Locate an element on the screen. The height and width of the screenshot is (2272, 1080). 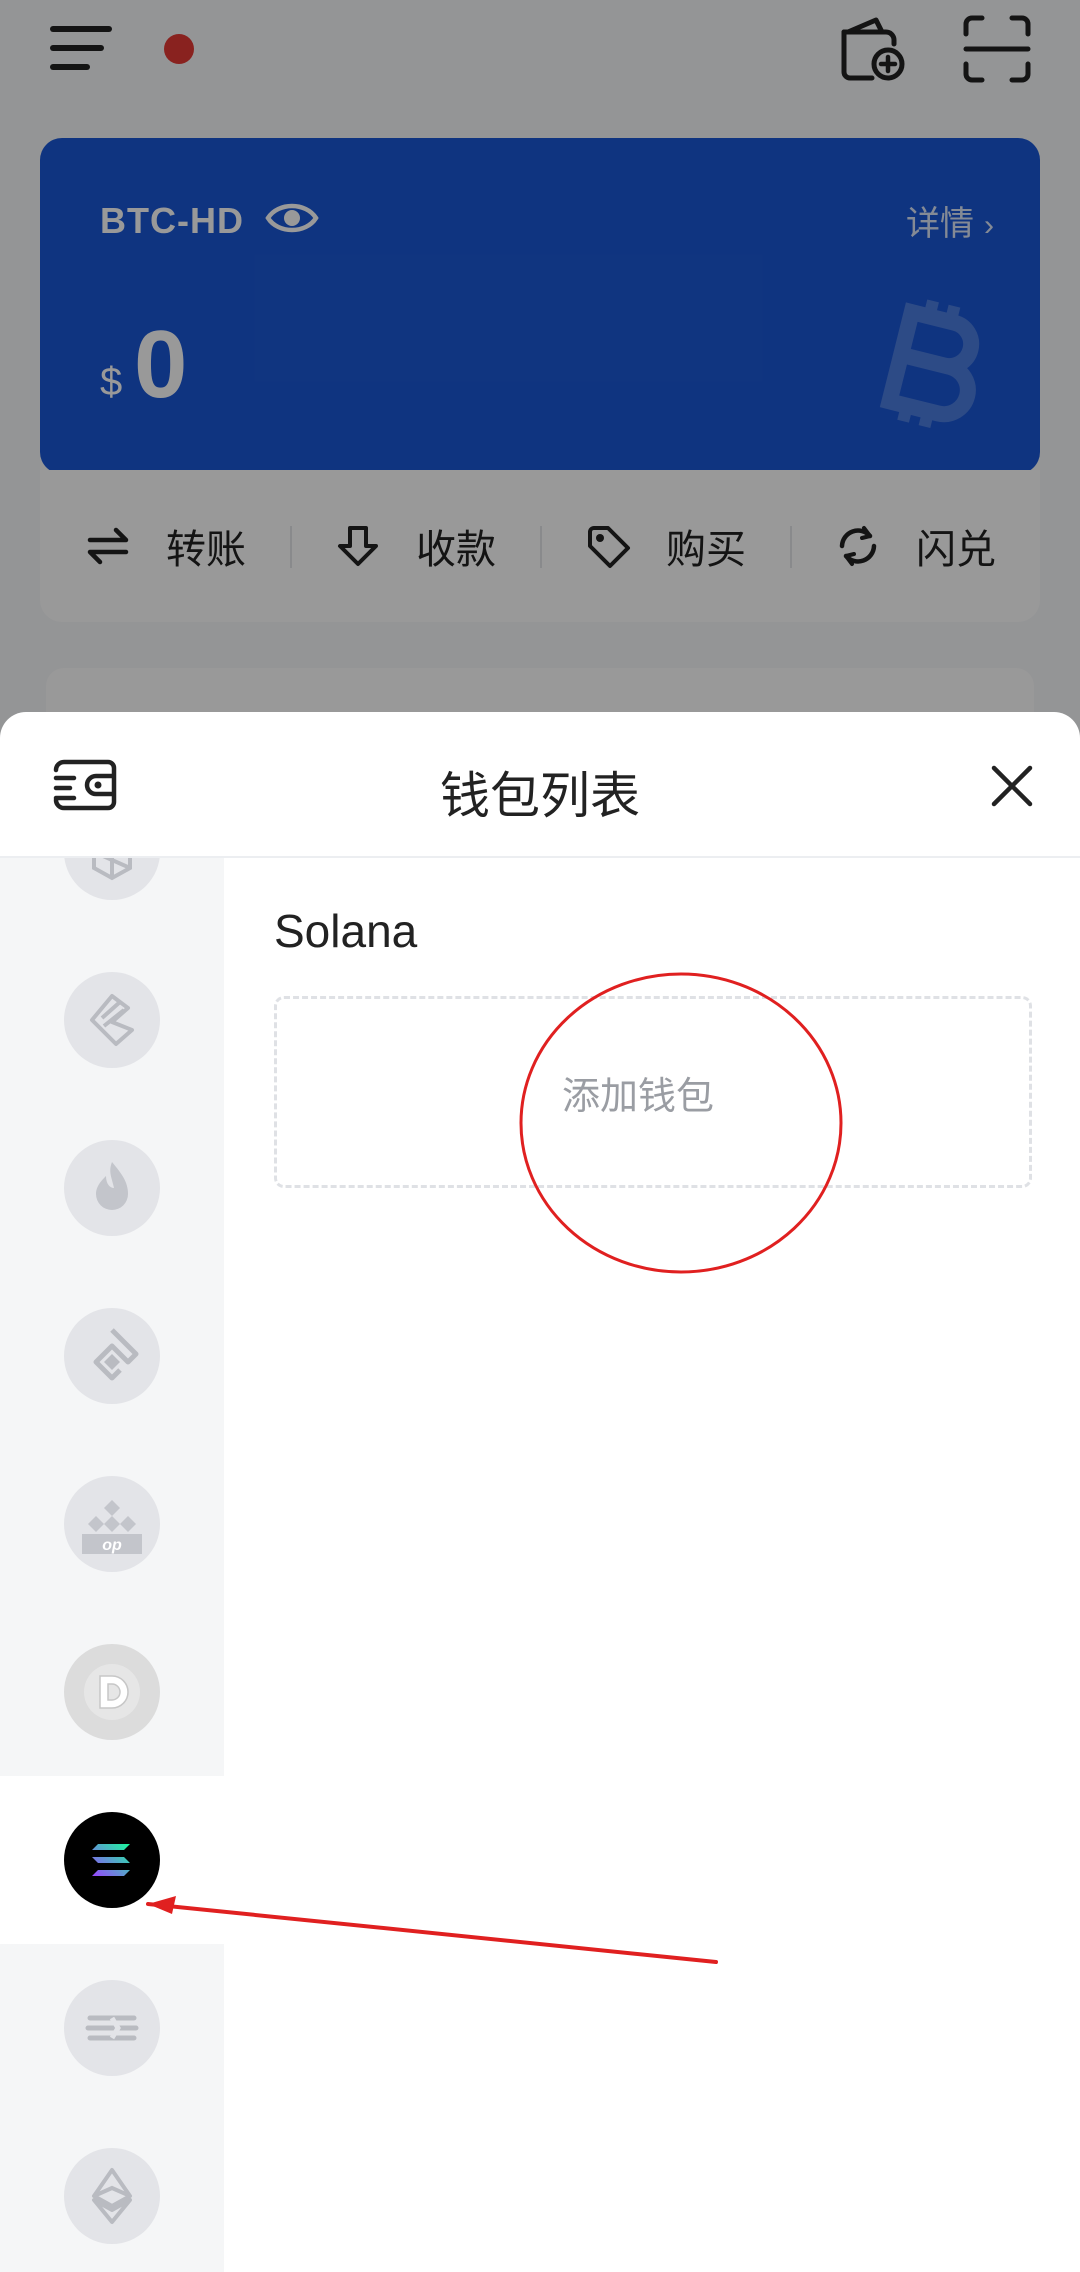
chain-item-ethereum-classic is located at coordinates (112, 2192).